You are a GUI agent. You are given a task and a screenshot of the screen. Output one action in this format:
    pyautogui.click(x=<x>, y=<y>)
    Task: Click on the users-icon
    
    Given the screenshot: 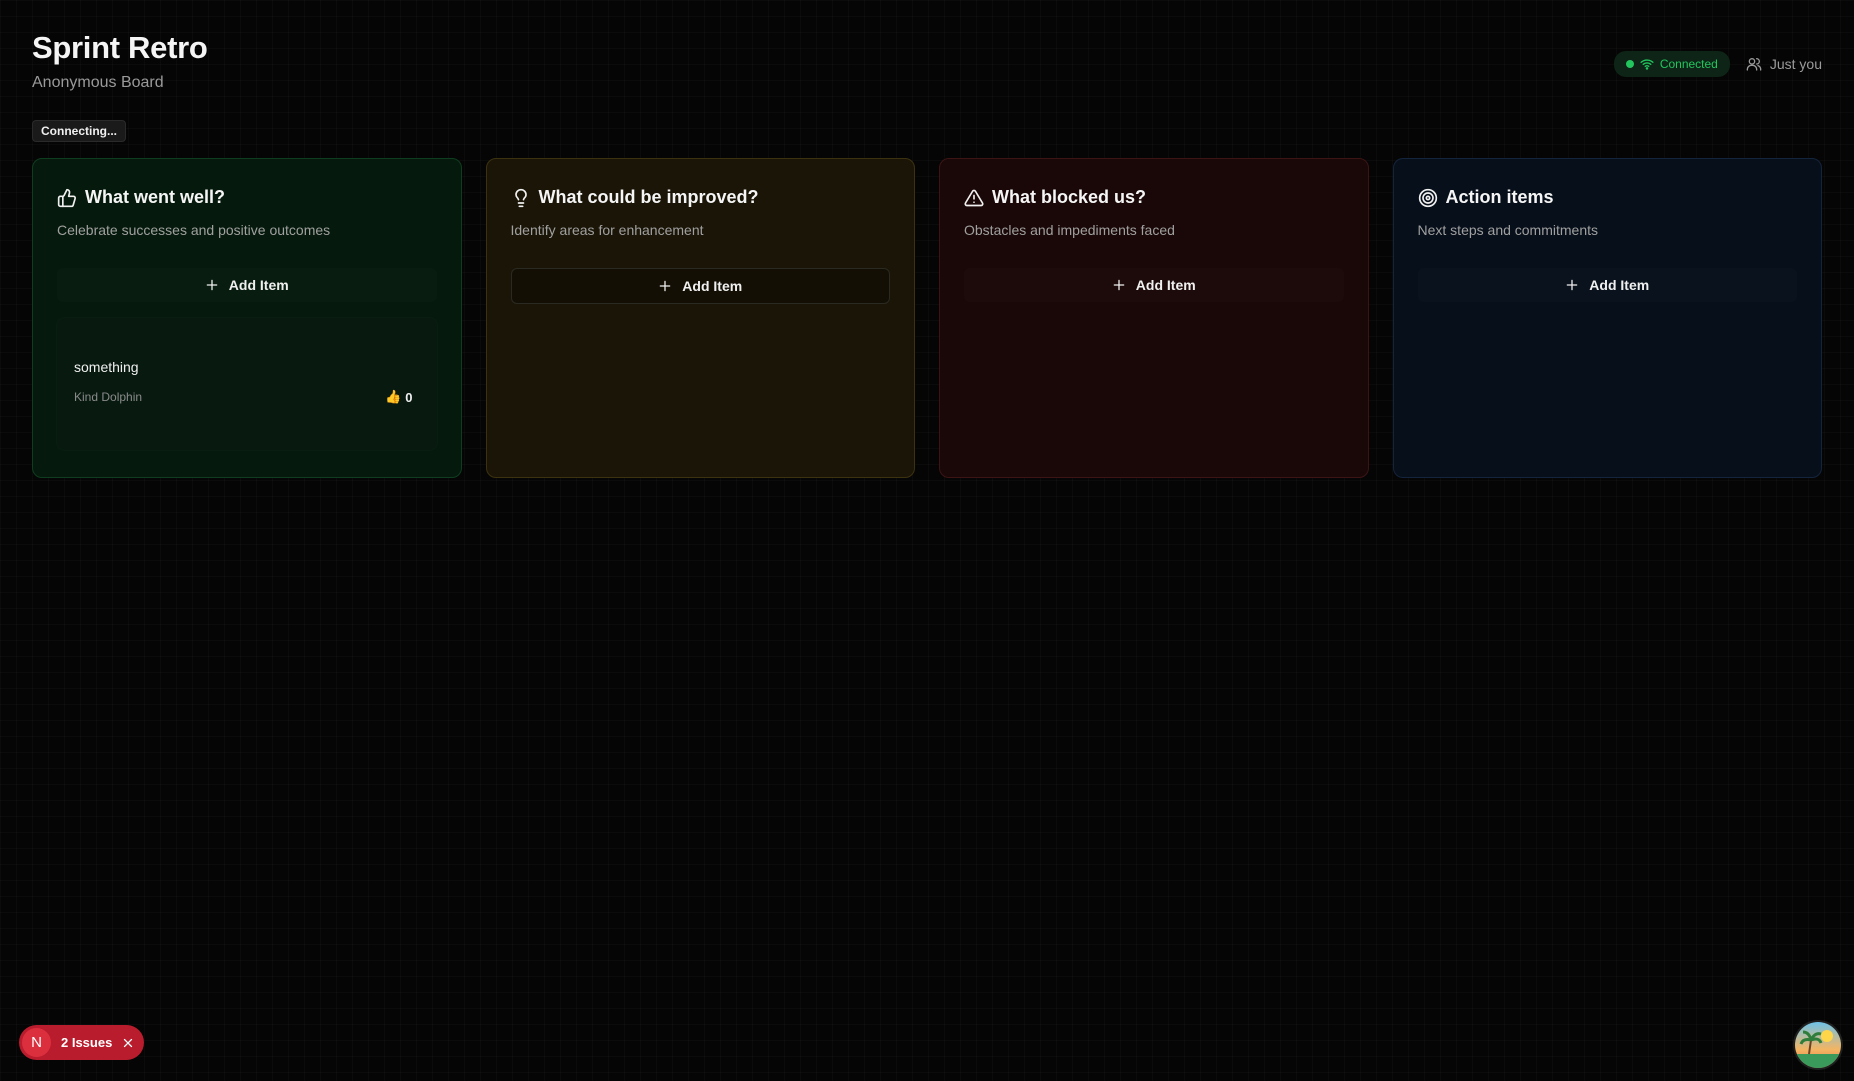 What is the action you would take?
    pyautogui.click(x=1754, y=64)
    